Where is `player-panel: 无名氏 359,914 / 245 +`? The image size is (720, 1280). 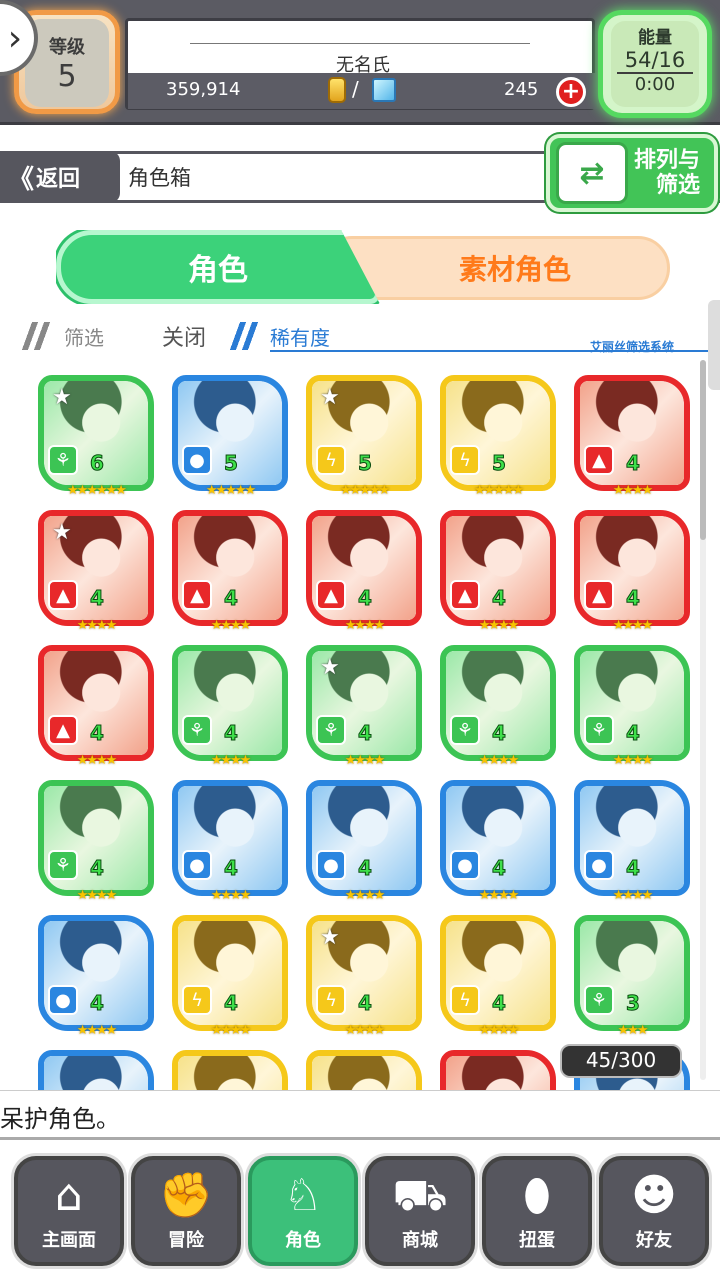 player-panel: 无名氏 359,914 / 245 + is located at coordinates (361, 64).